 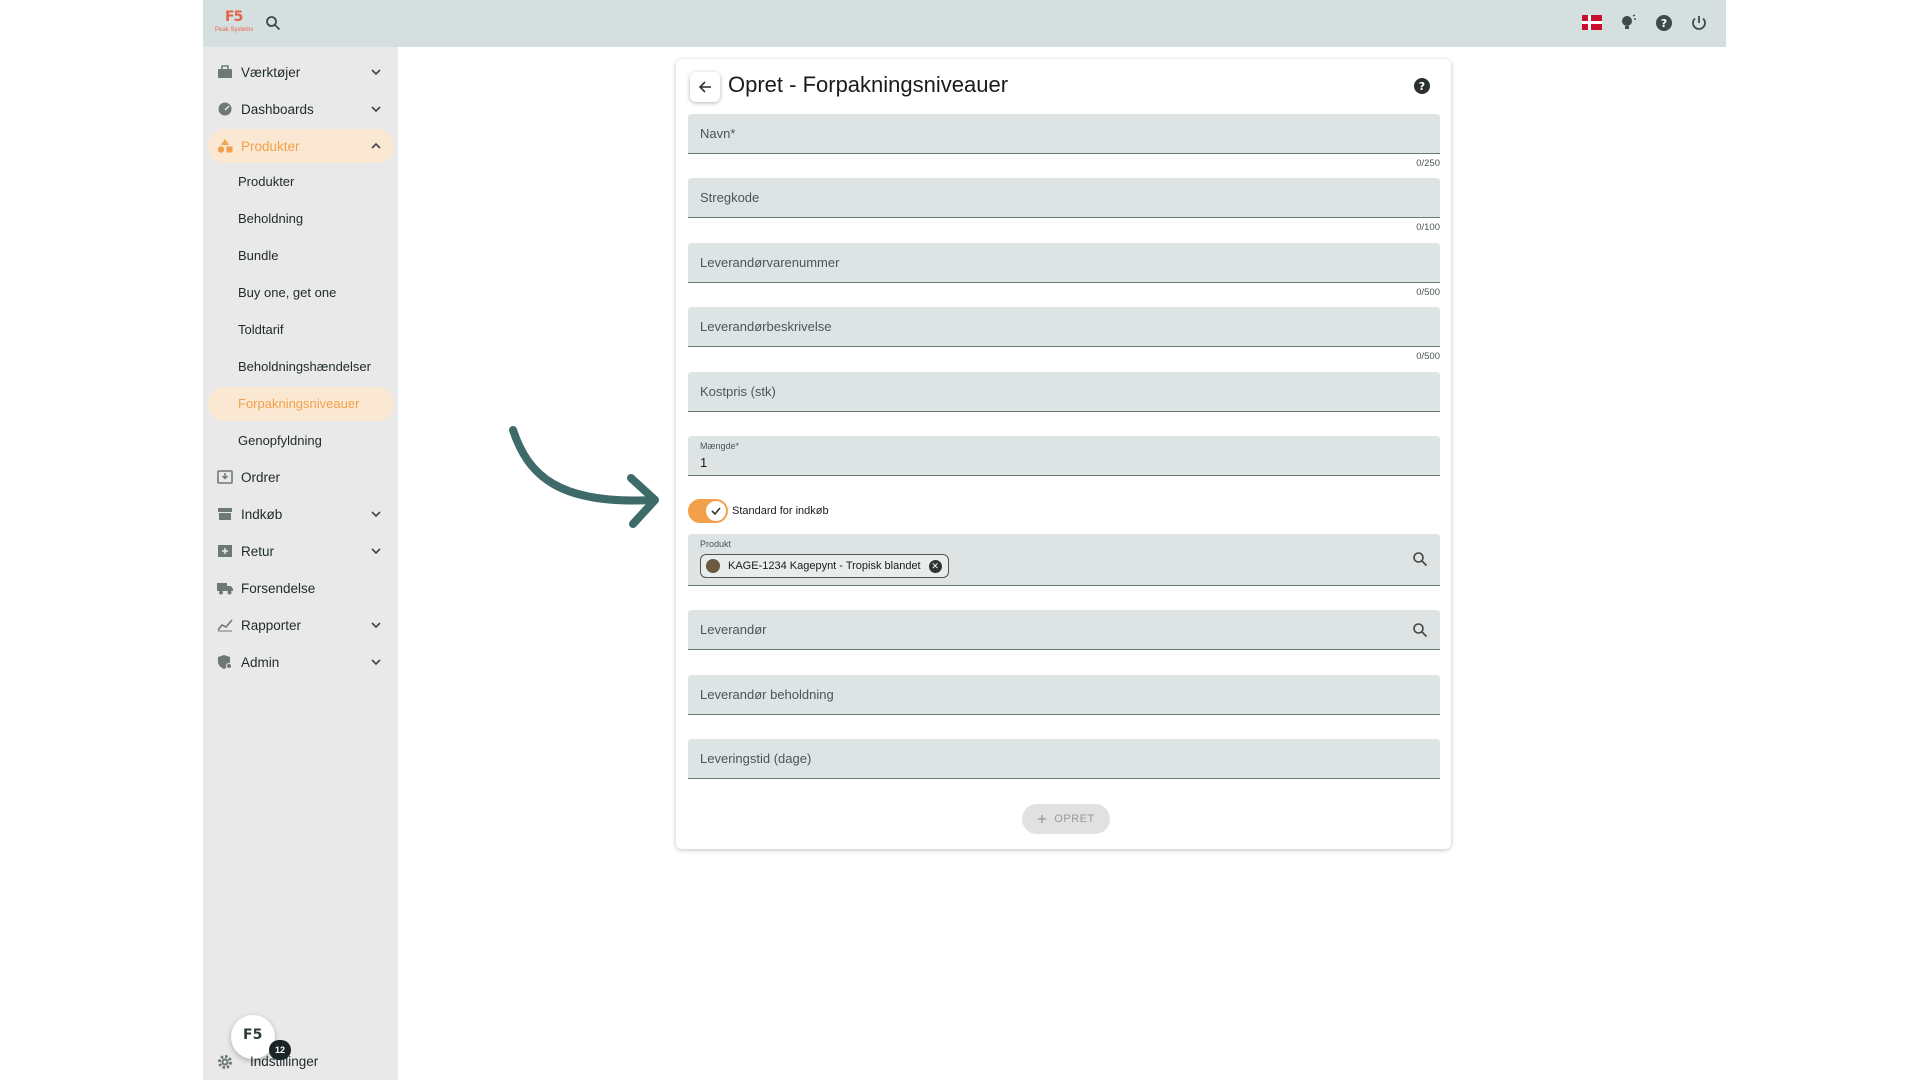 I want to click on field-label: Leveringstid (dage), so click(x=756, y=758).